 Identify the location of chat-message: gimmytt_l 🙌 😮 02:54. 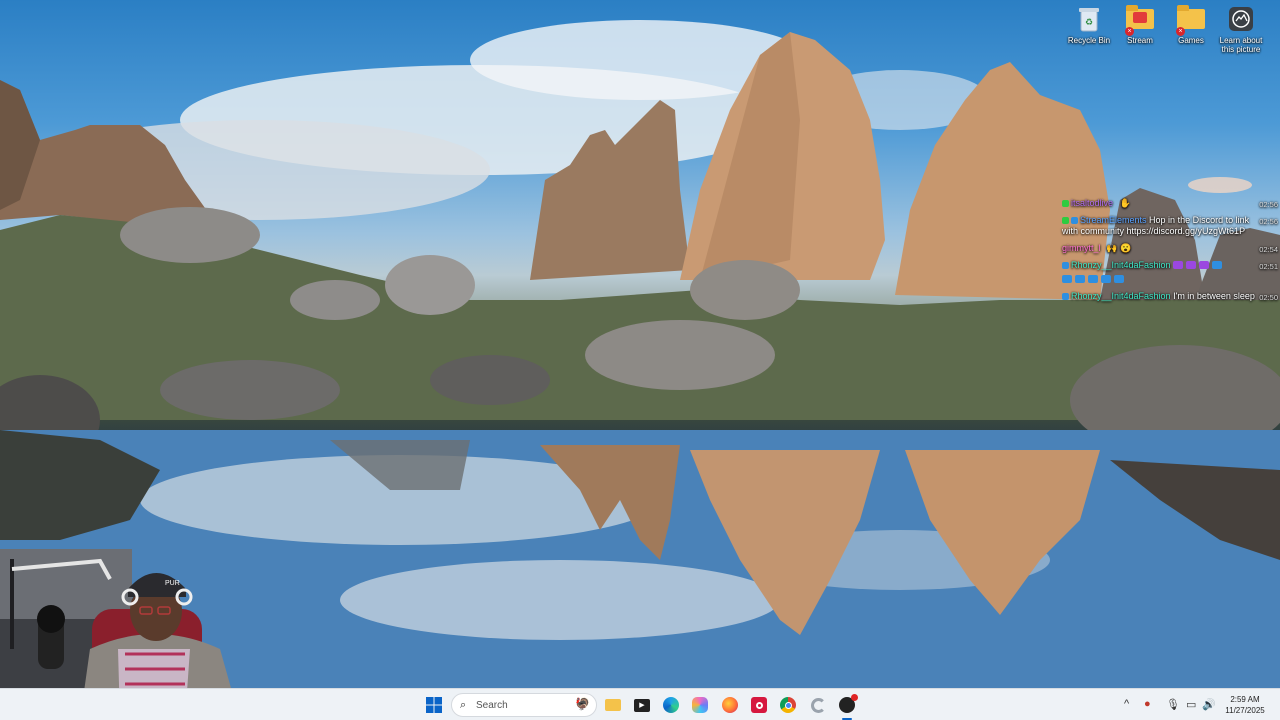
(1170, 248).